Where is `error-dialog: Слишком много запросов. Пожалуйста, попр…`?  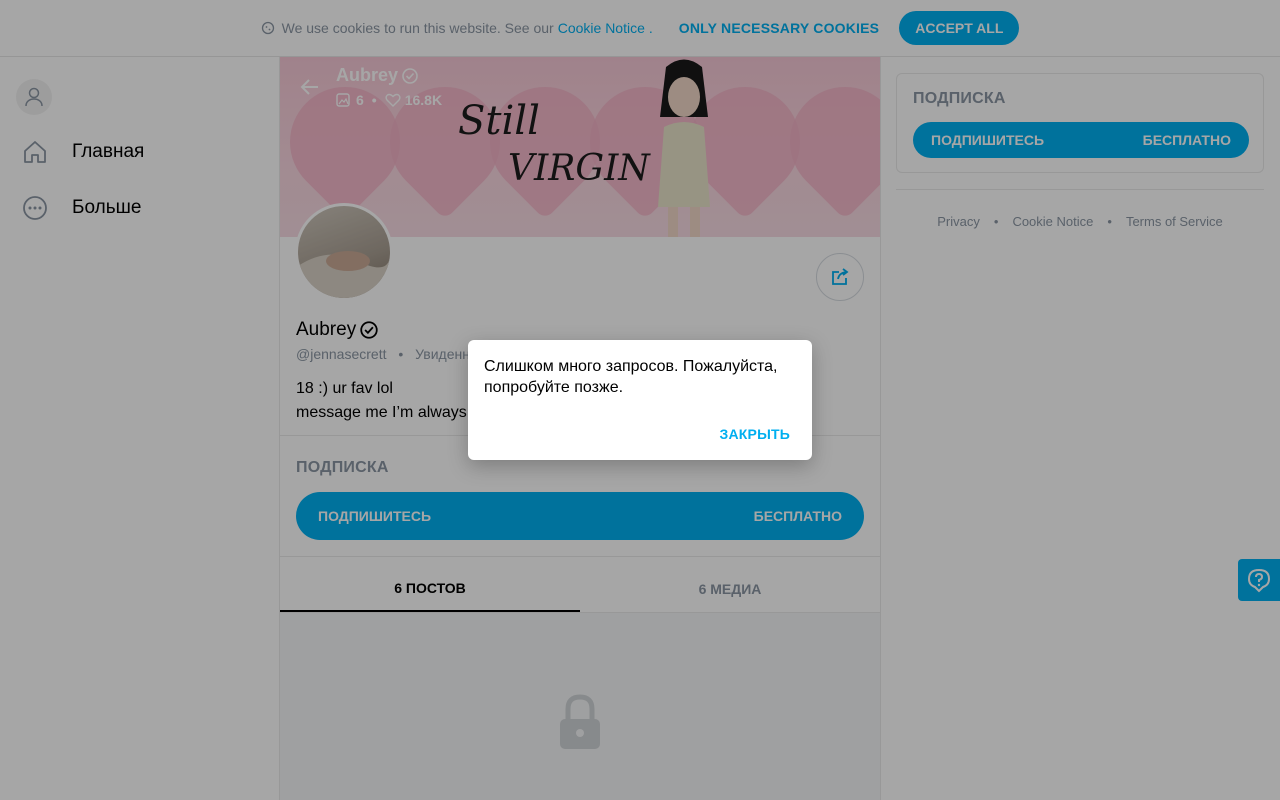 error-dialog: Слишком много запросов. Пожалуйста, попр… is located at coordinates (640, 400).